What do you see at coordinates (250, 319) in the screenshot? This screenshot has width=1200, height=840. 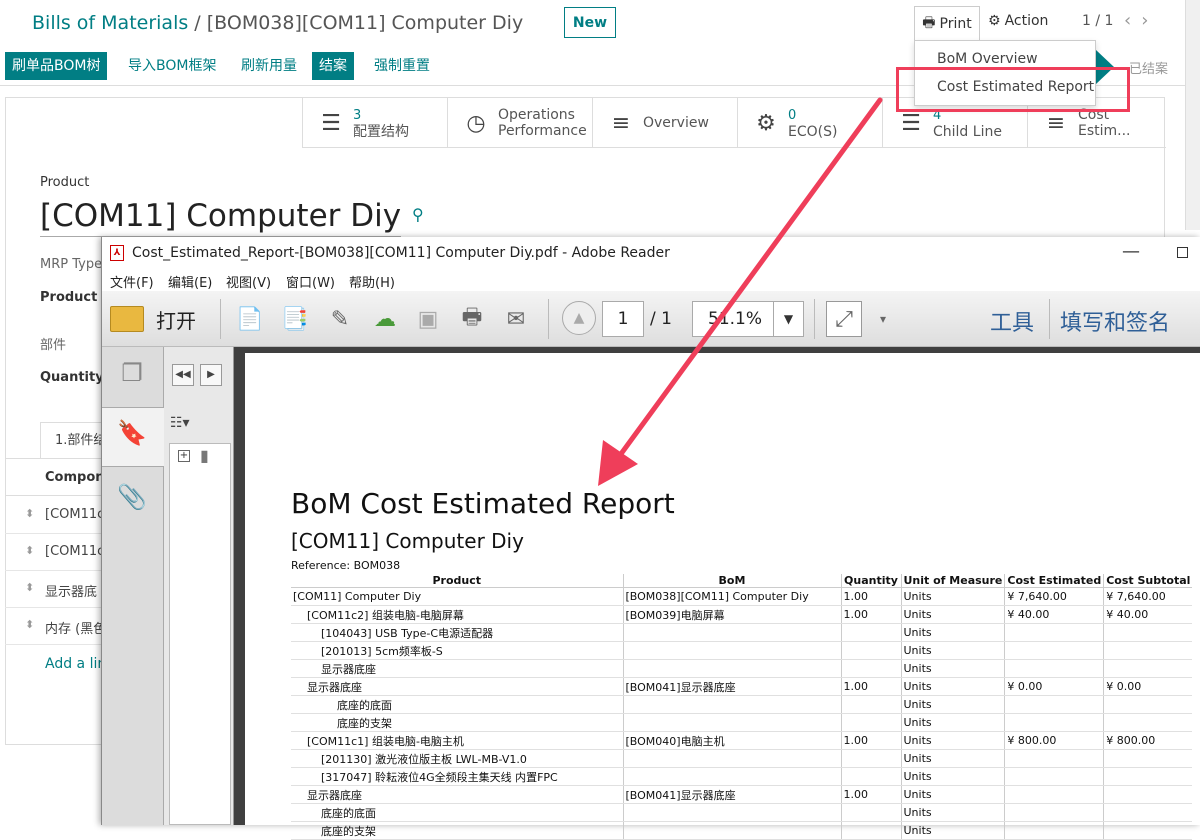 I see `create-pdf-icon: 📄` at bounding box center [250, 319].